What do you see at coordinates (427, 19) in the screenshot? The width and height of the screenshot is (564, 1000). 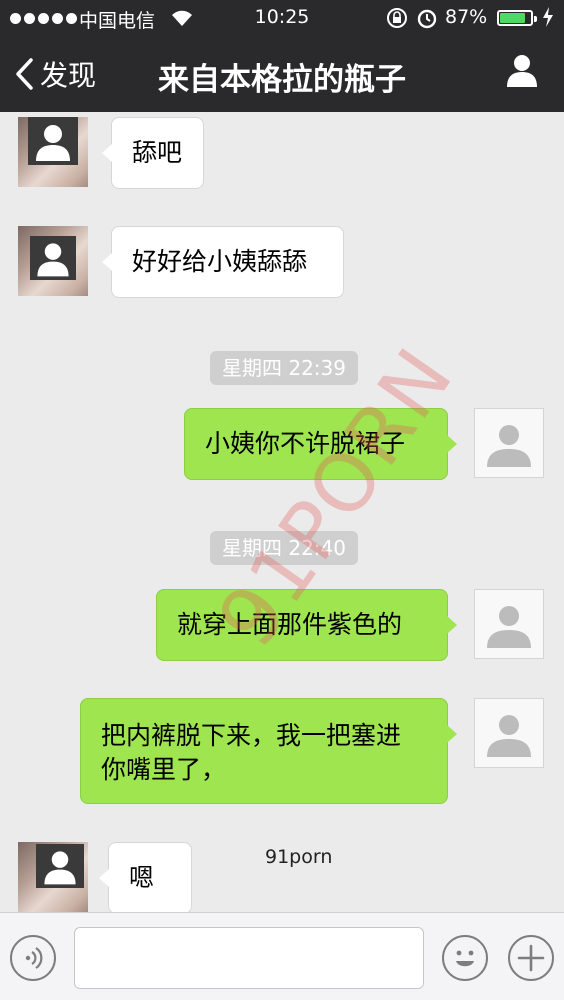 I see `alarm-icon` at bounding box center [427, 19].